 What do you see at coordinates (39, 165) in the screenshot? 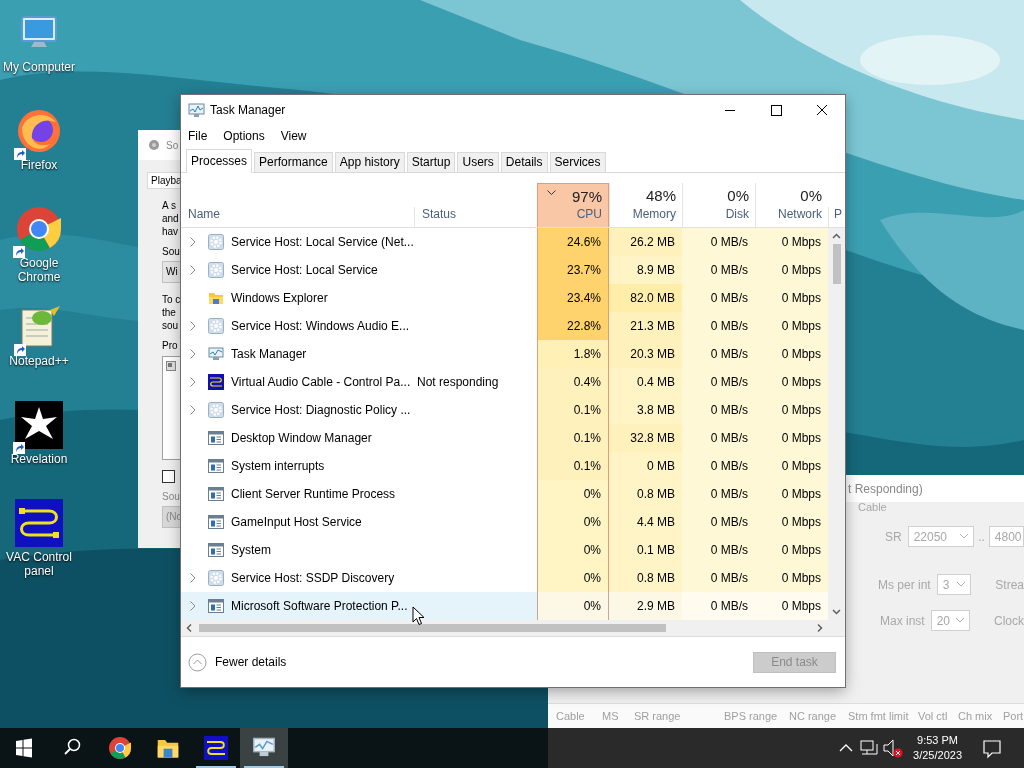
I see `desktop-icon-label: Firefox` at bounding box center [39, 165].